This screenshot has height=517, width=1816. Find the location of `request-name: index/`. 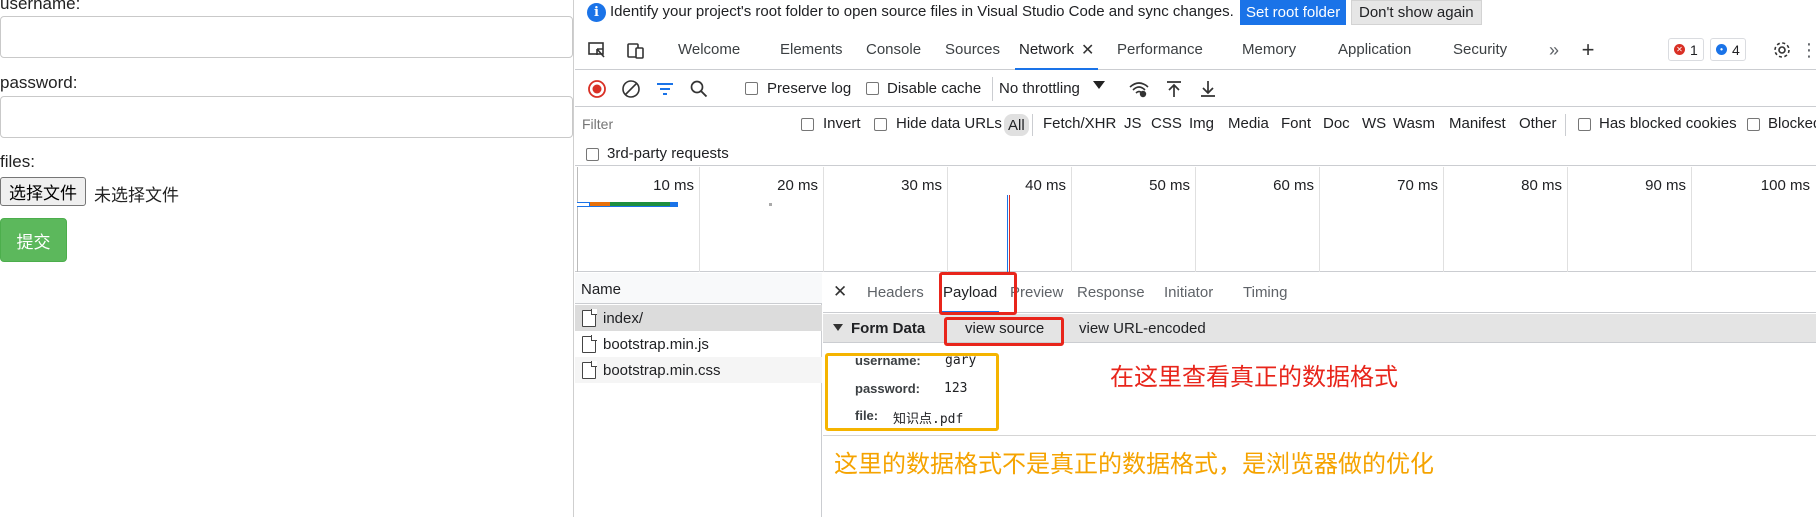

request-name: index/ is located at coordinates (623, 318).